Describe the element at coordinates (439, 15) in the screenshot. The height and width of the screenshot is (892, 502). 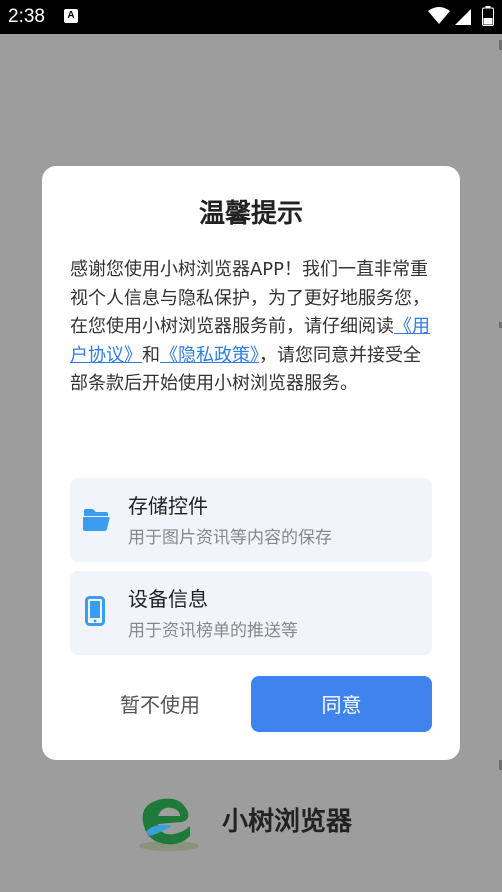
I see `wifi-icon` at that location.